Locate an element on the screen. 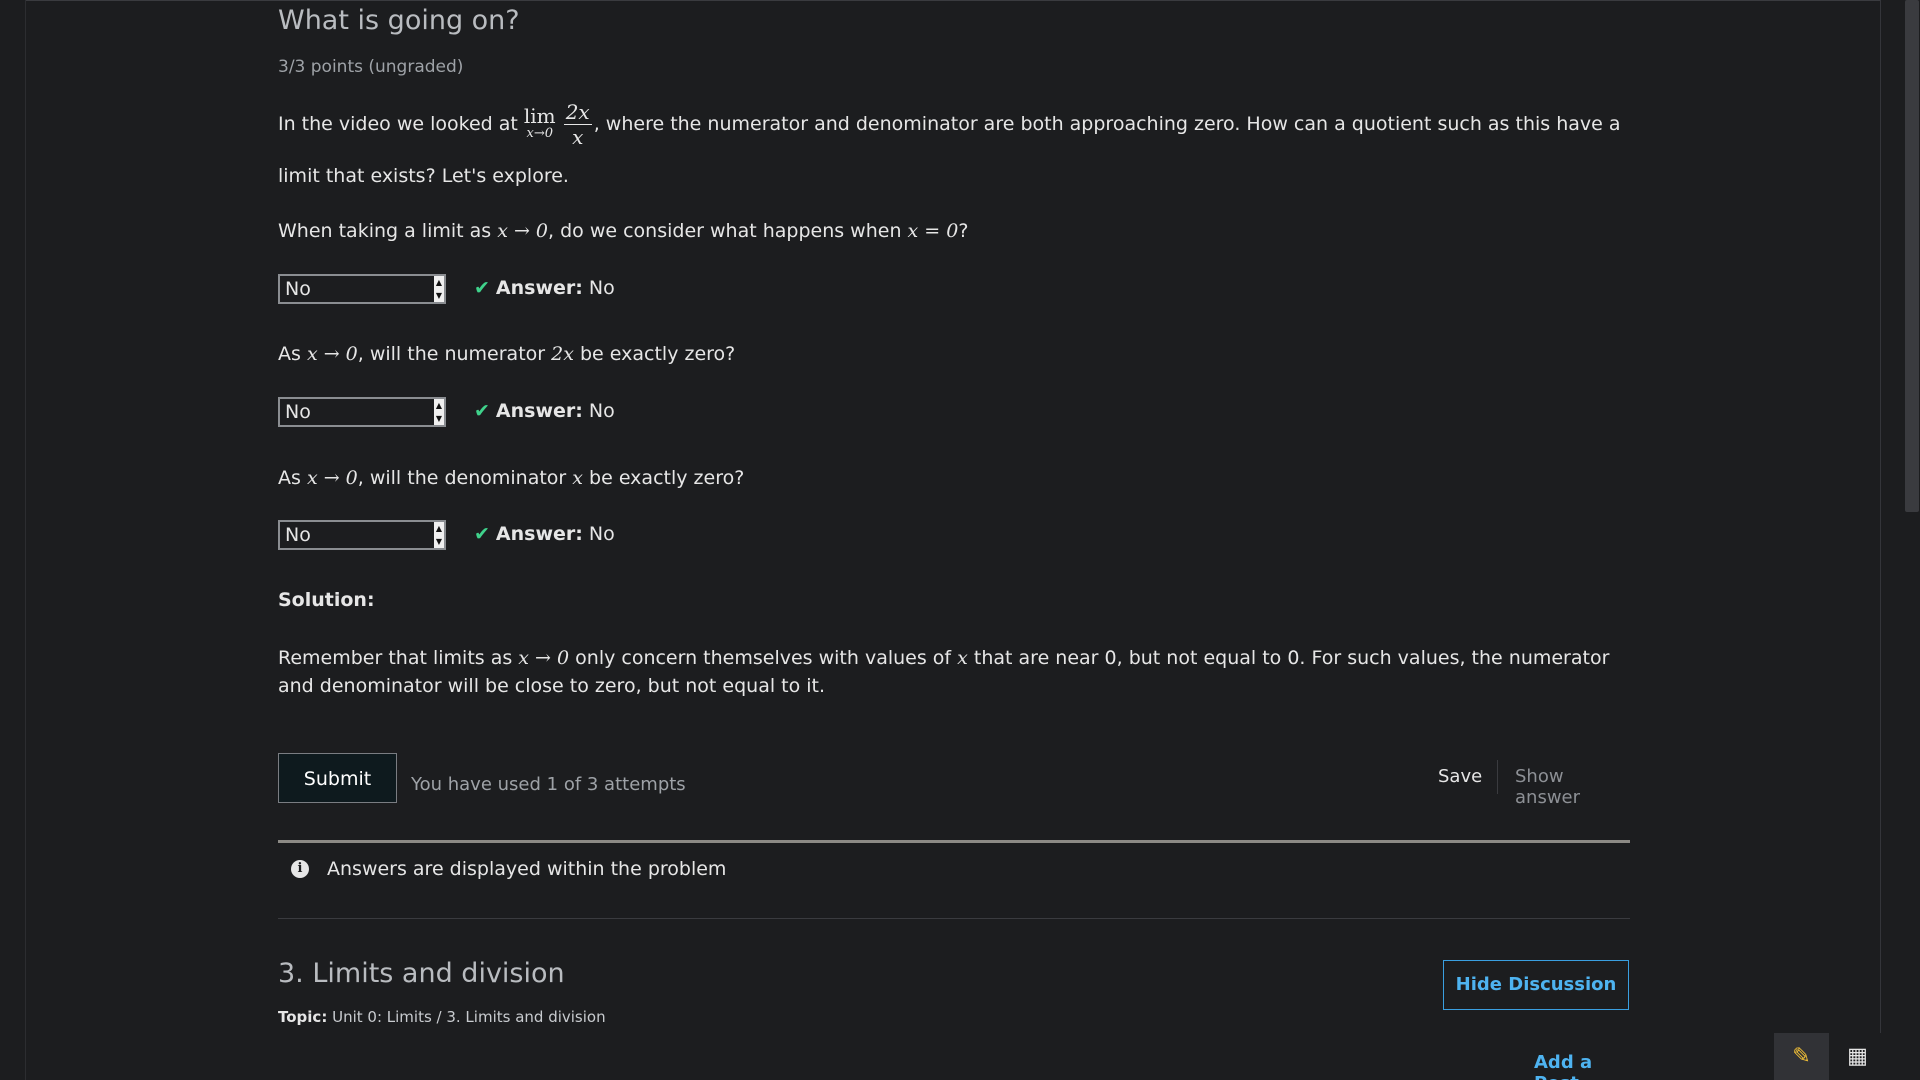 The width and height of the screenshot is (1920, 1080). question-2-answer: ✔ Answer: No is located at coordinates (544, 411).